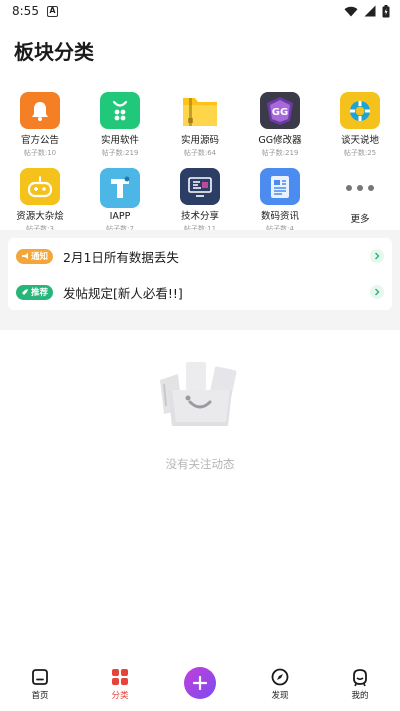 The width and height of the screenshot is (400, 711). What do you see at coordinates (280, 696) in the screenshot?
I see `tab-label: 发现` at bounding box center [280, 696].